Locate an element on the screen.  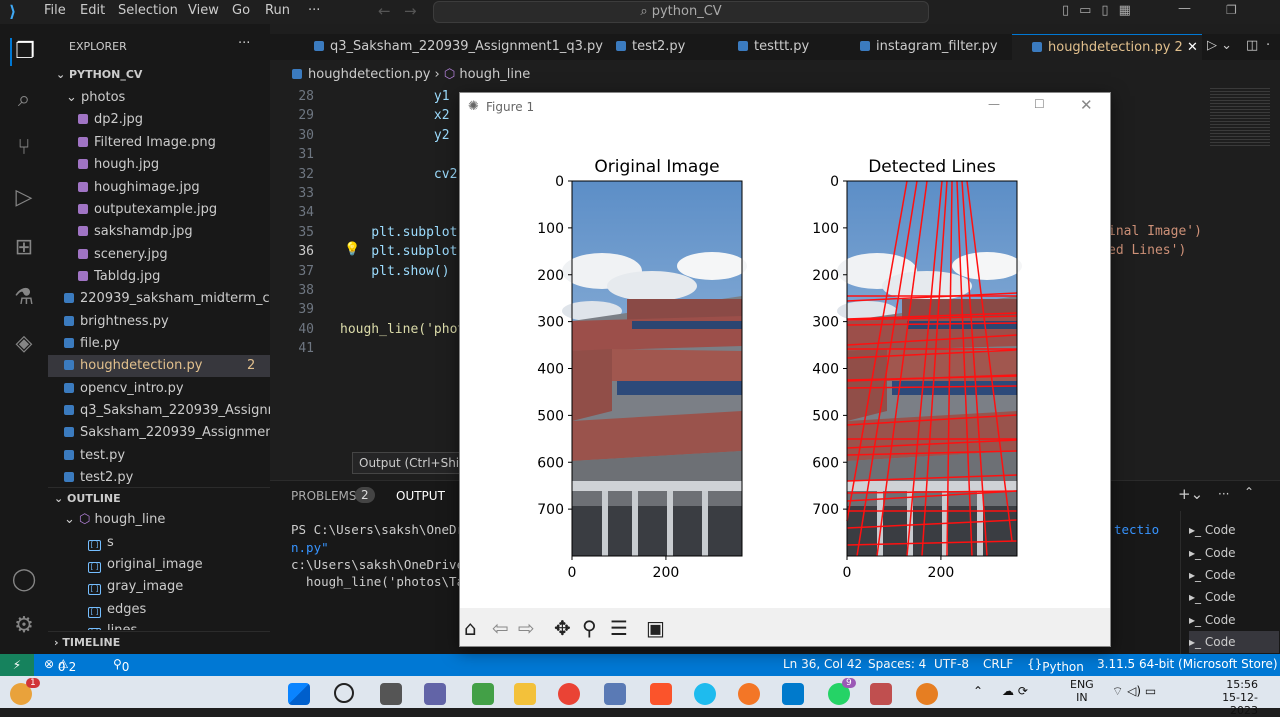
run-debug-icon: ▷ is located at coordinates (24, 198).